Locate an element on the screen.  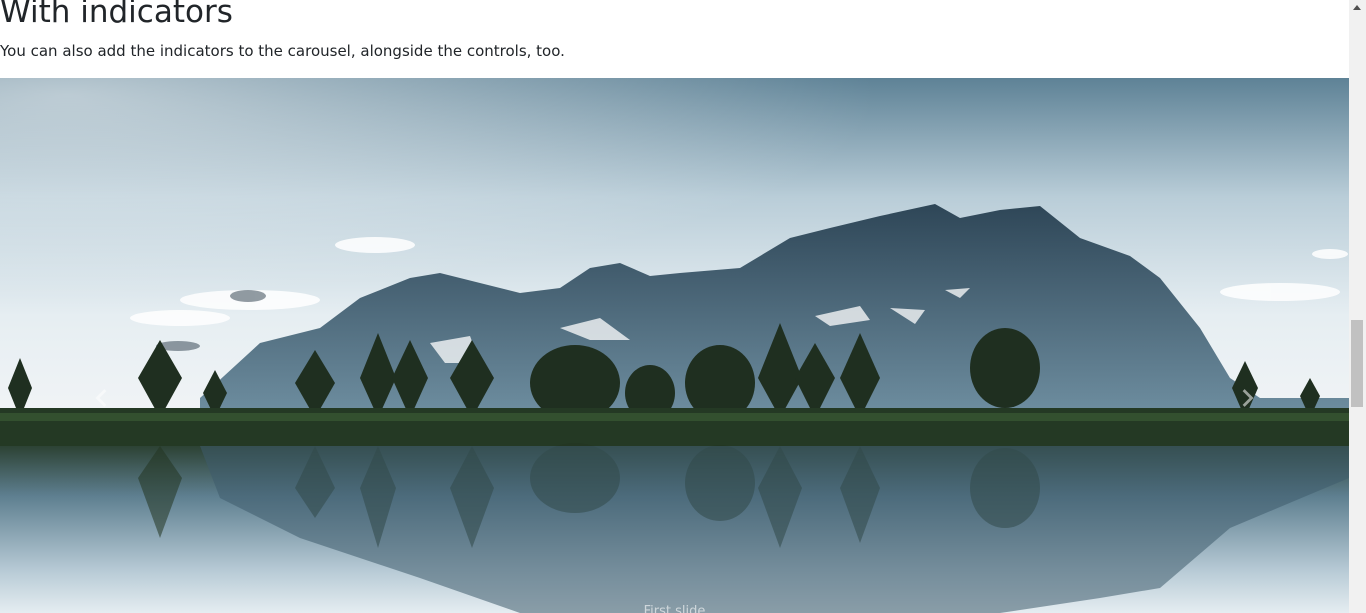
chevron-right-icon is located at coordinates (1248, 398).